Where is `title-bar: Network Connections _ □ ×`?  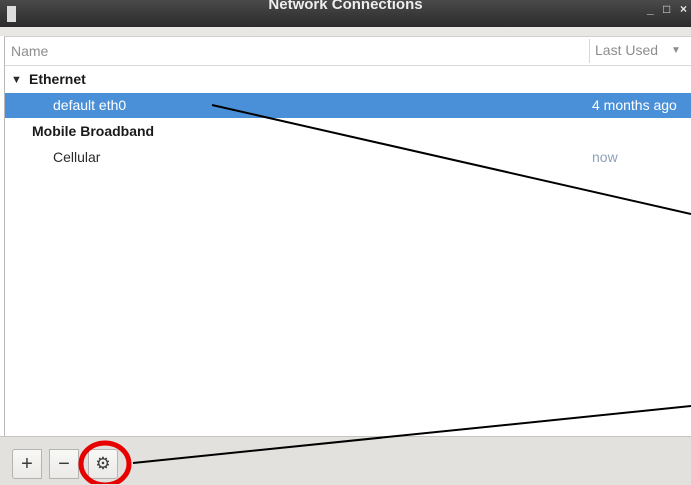 title-bar: Network Connections _ □ × is located at coordinates (345, 13).